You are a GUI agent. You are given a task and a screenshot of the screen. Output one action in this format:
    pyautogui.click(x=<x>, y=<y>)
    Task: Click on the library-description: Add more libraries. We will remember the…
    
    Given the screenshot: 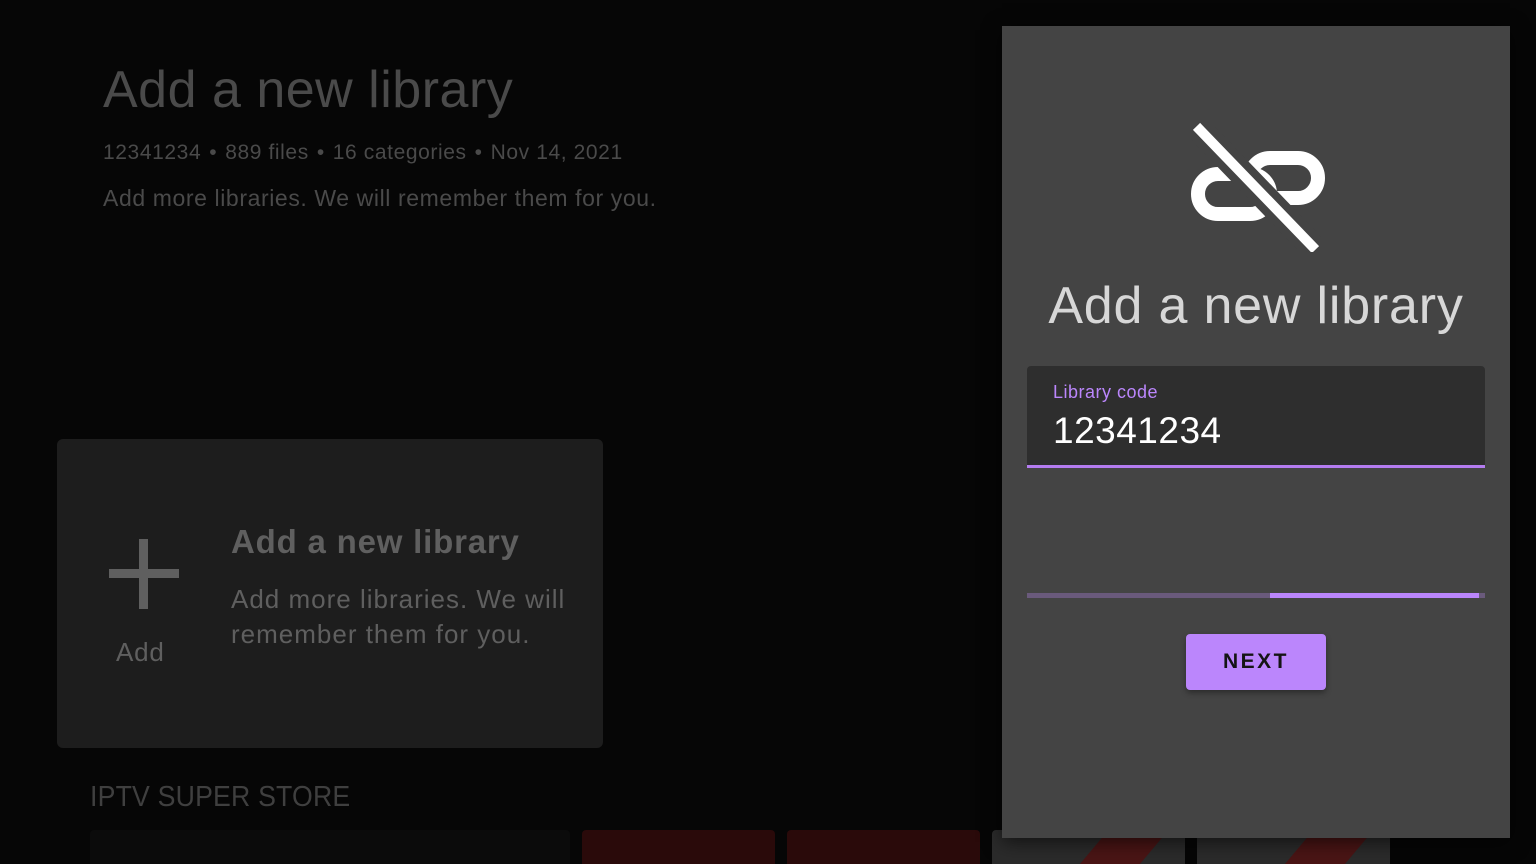 What is the action you would take?
    pyautogui.click(x=380, y=198)
    